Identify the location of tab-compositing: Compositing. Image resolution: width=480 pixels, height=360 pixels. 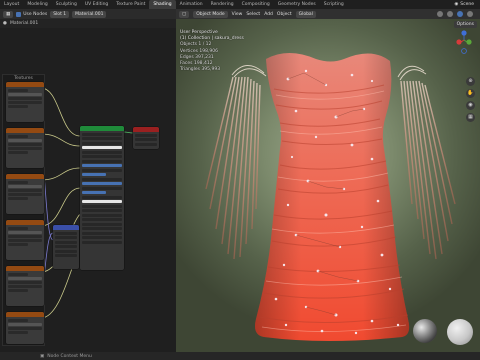
(256, 4).